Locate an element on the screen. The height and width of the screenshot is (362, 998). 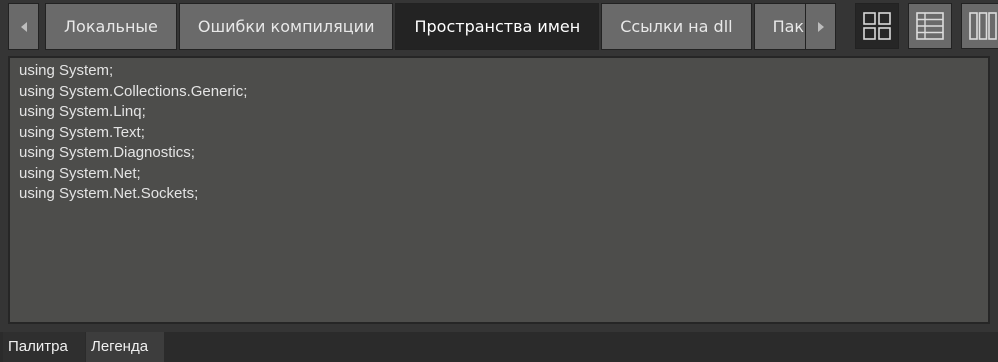
view-grid-button is located at coordinates (877, 26).